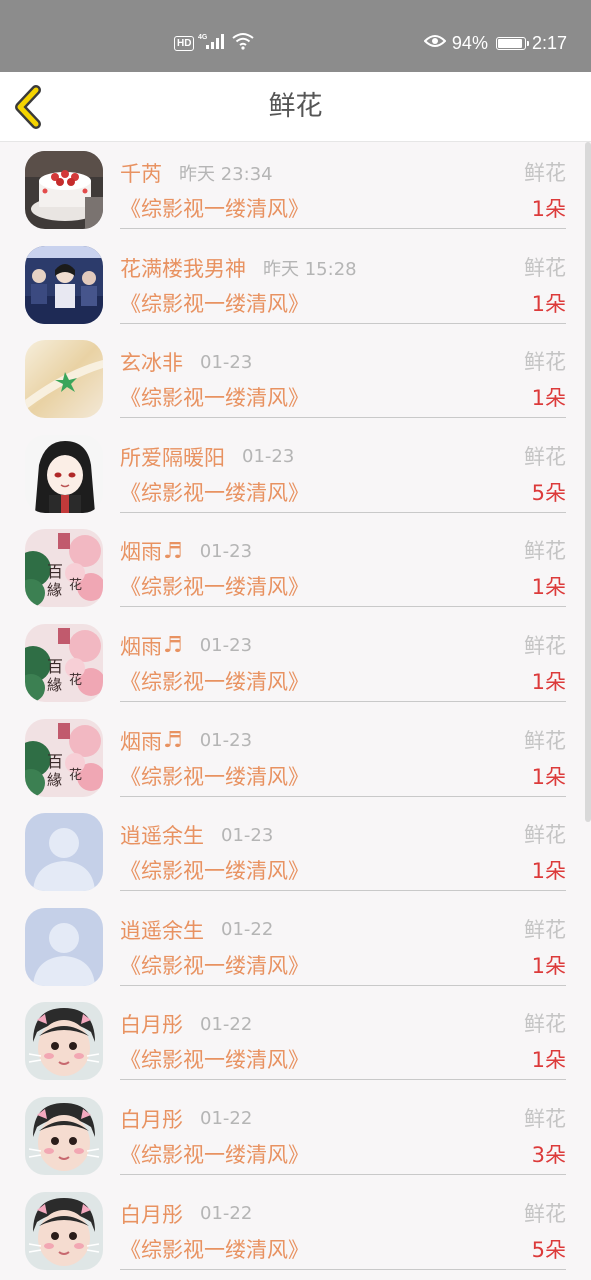  What do you see at coordinates (343, 285) in the screenshot?
I see `gift-row-content: 花满楼我男神 昨天 15:28 鲜花 《综影视一缕清风》 1朵` at bounding box center [343, 285].